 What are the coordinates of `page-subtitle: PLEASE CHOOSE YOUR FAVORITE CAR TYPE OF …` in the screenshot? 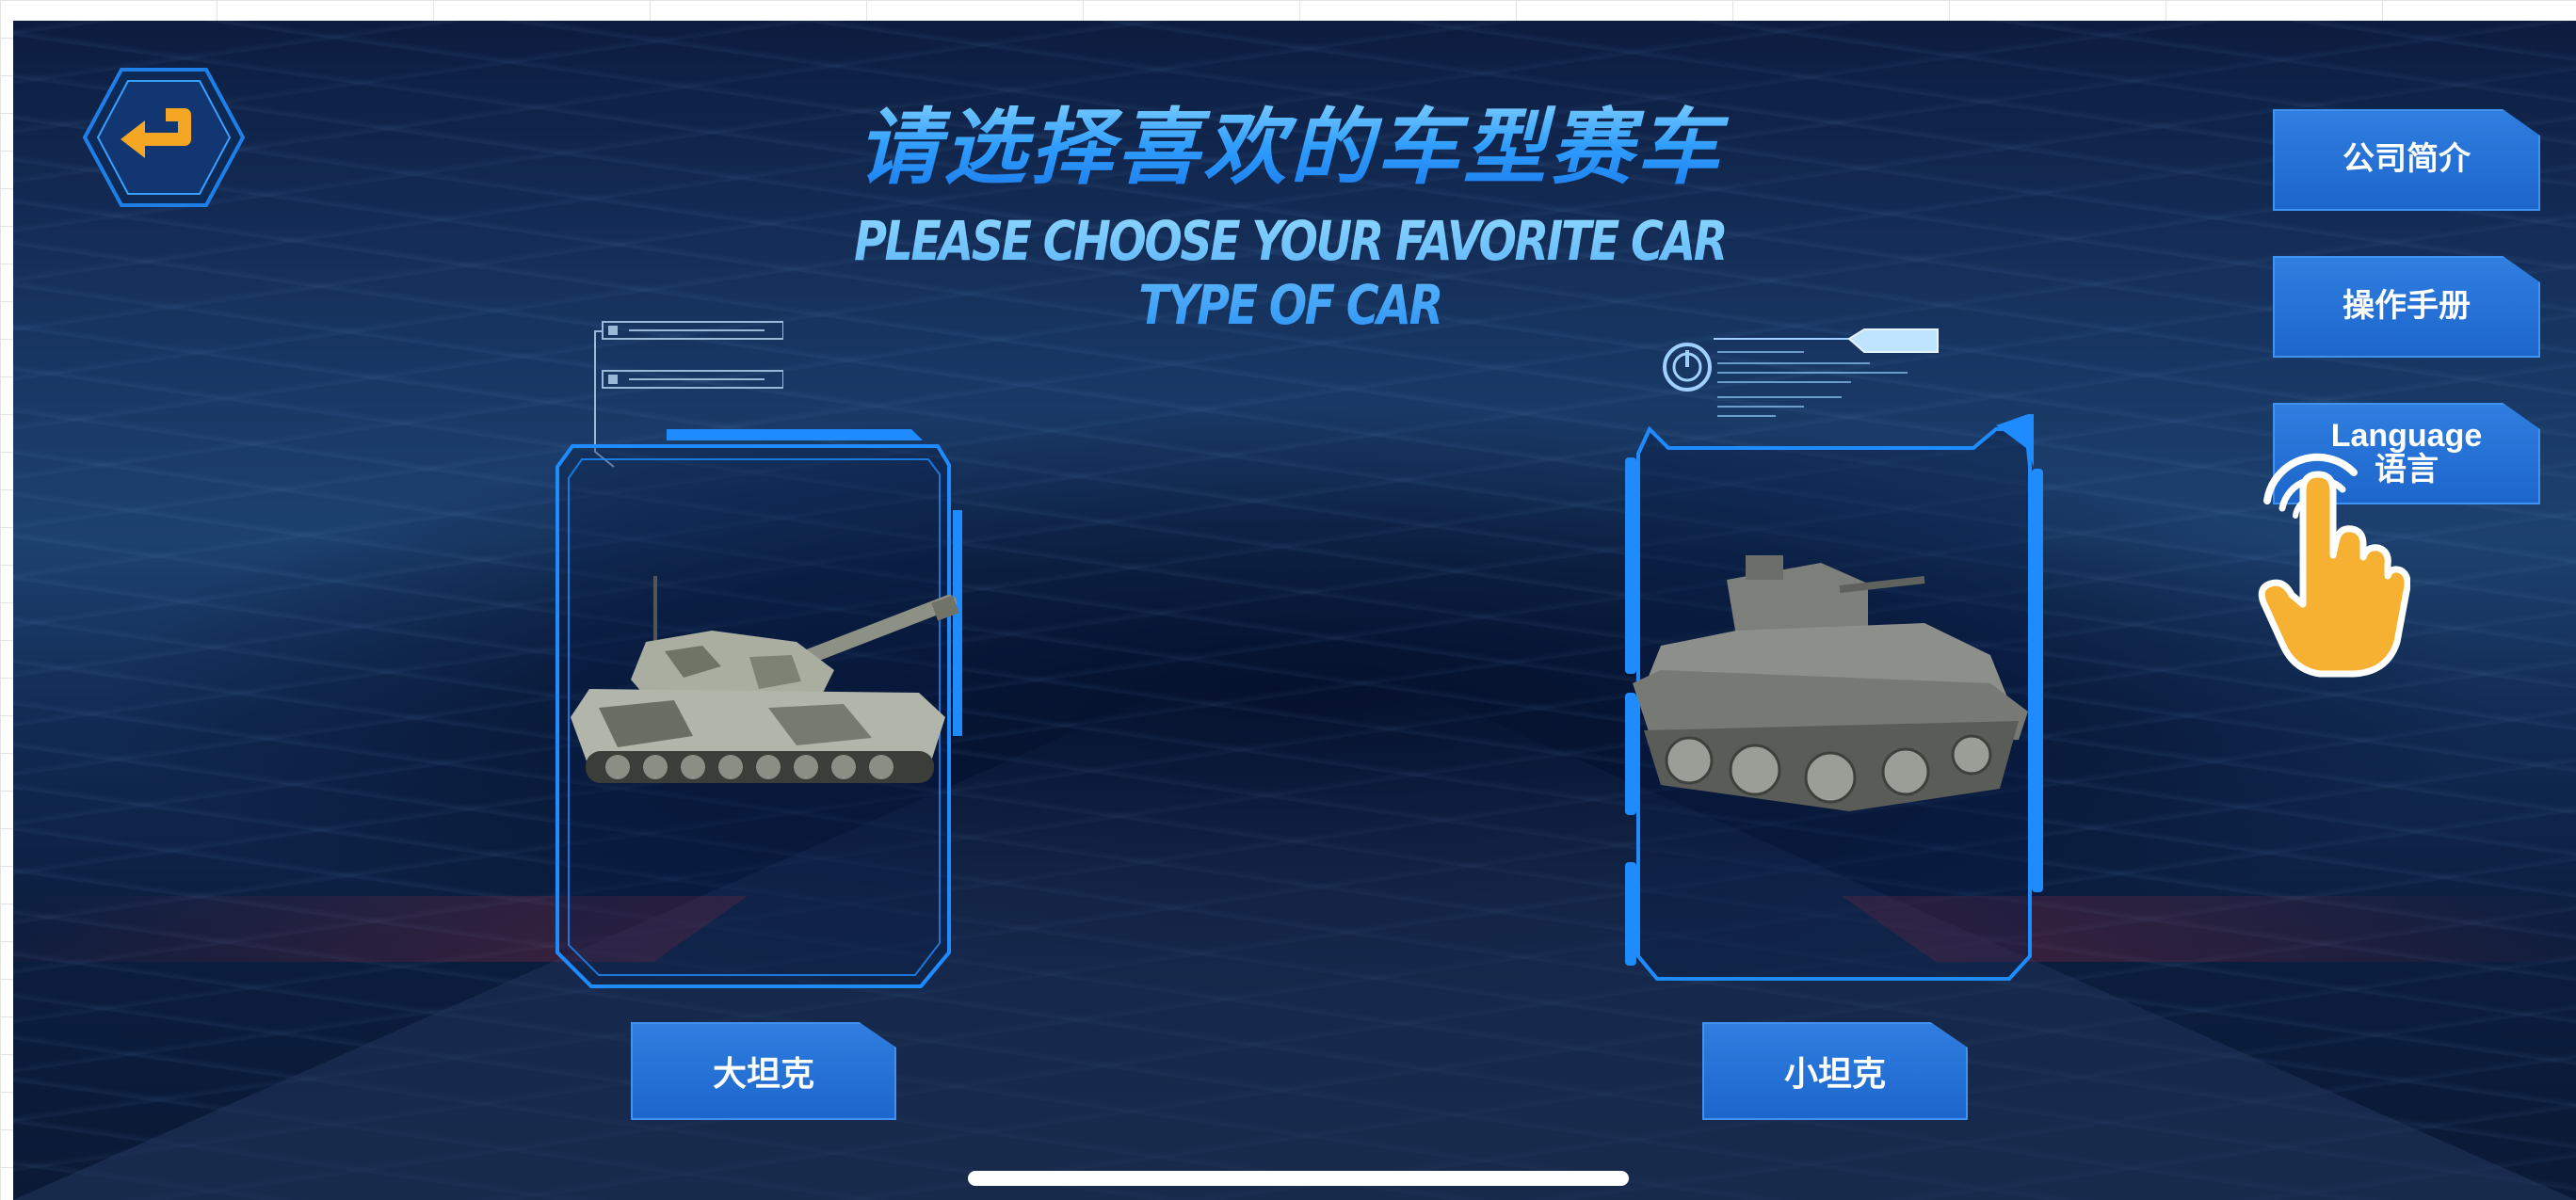 It's located at (1289, 273).